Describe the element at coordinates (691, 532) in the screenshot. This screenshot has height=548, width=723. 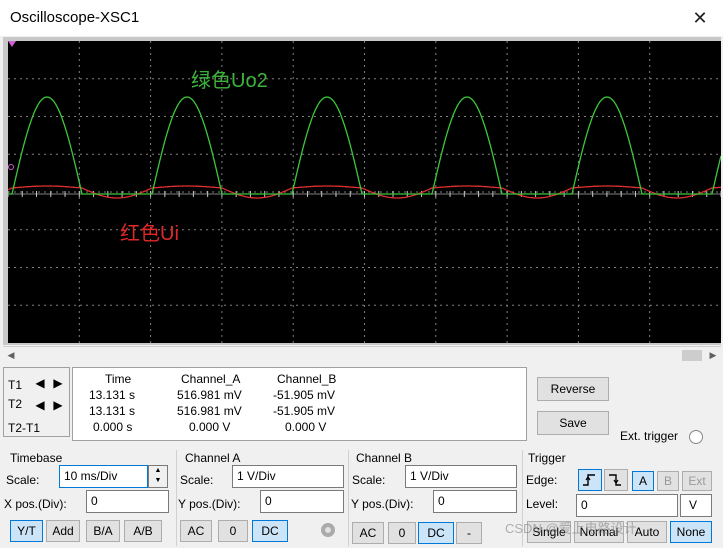
I see `trigger-none-button: None` at that location.